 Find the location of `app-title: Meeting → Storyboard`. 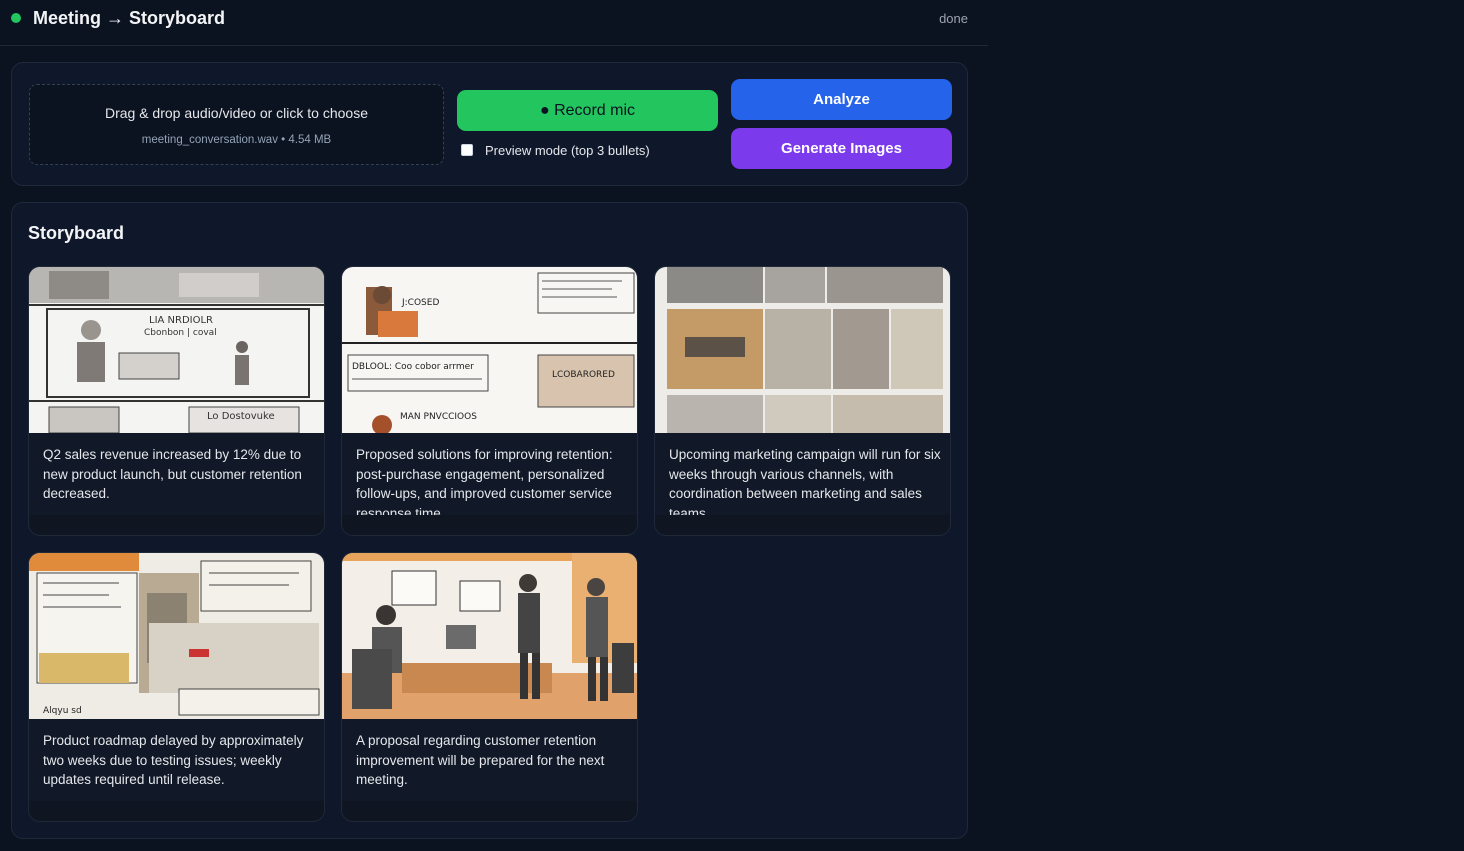

app-title: Meeting → Storyboard is located at coordinates (129, 18).